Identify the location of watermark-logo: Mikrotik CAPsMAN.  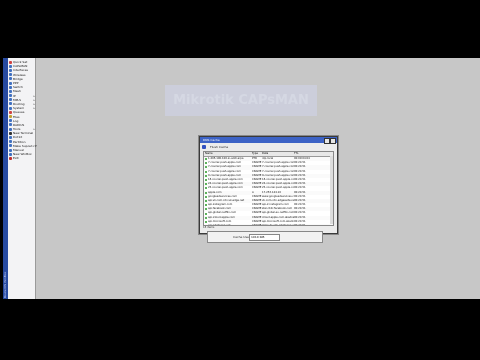
(241, 100).